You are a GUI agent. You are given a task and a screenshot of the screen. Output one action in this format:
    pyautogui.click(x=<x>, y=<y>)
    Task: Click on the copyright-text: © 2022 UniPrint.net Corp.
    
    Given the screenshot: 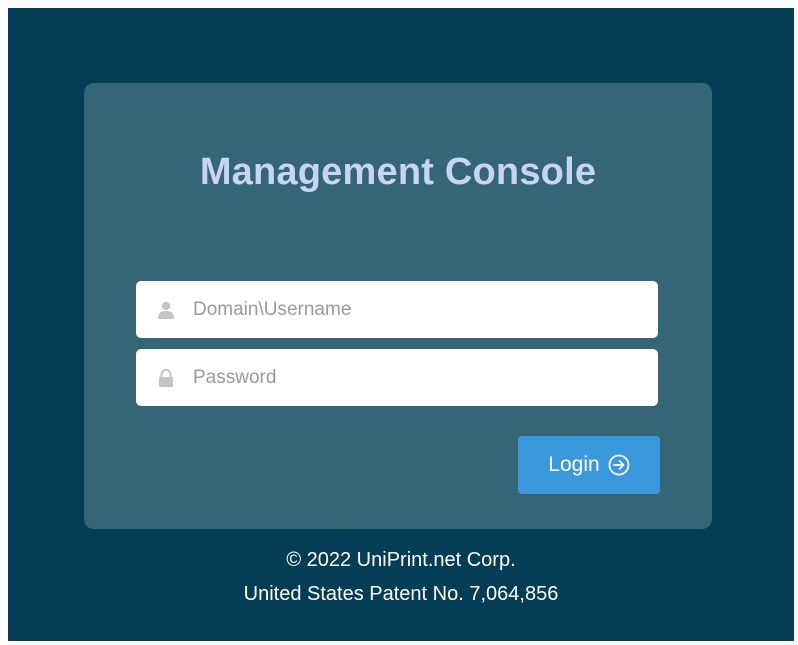 What is the action you would take?
    pyautogui.click(x=401, y=560)
    